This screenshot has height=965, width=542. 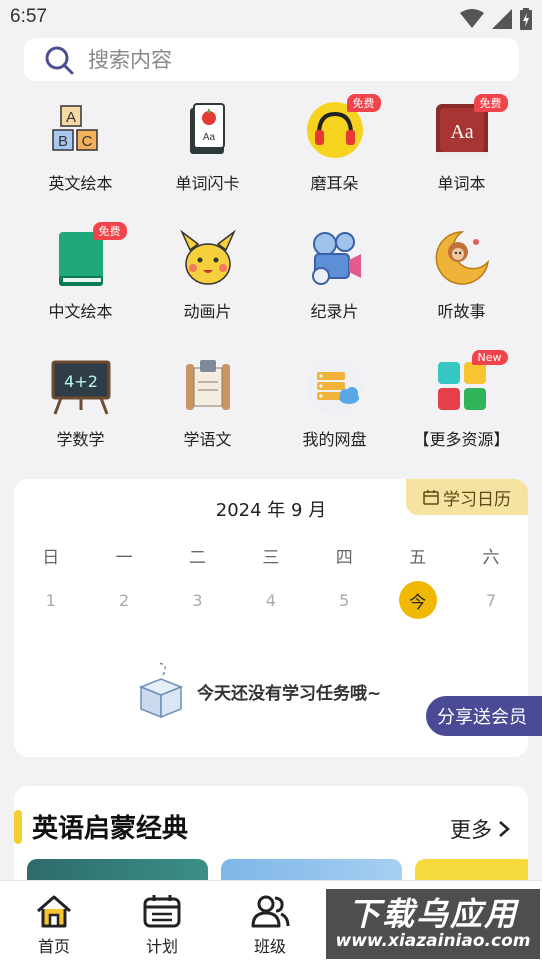 I want to click on moon-monkey-icon, so click(x=462, y=258).